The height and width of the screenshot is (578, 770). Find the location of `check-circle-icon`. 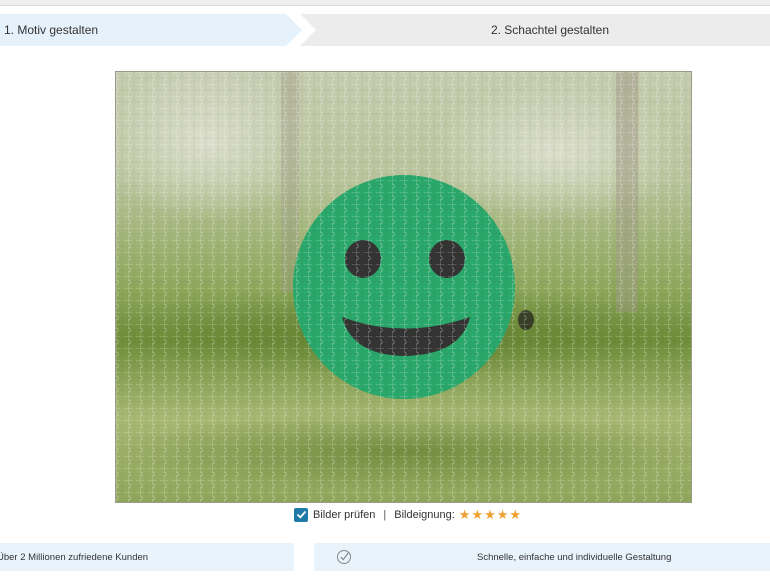

check-circle-icon is located at coordinates (344, 557).